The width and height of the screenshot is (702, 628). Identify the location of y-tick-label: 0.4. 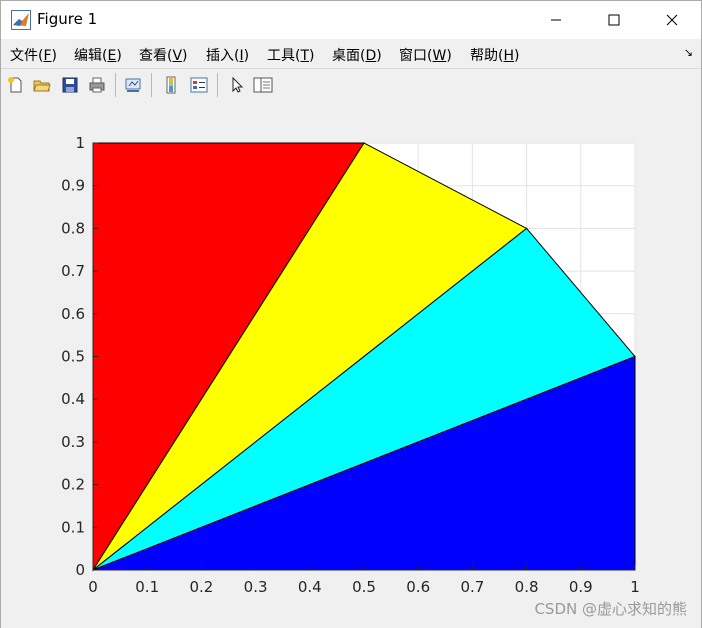
(73, 399).